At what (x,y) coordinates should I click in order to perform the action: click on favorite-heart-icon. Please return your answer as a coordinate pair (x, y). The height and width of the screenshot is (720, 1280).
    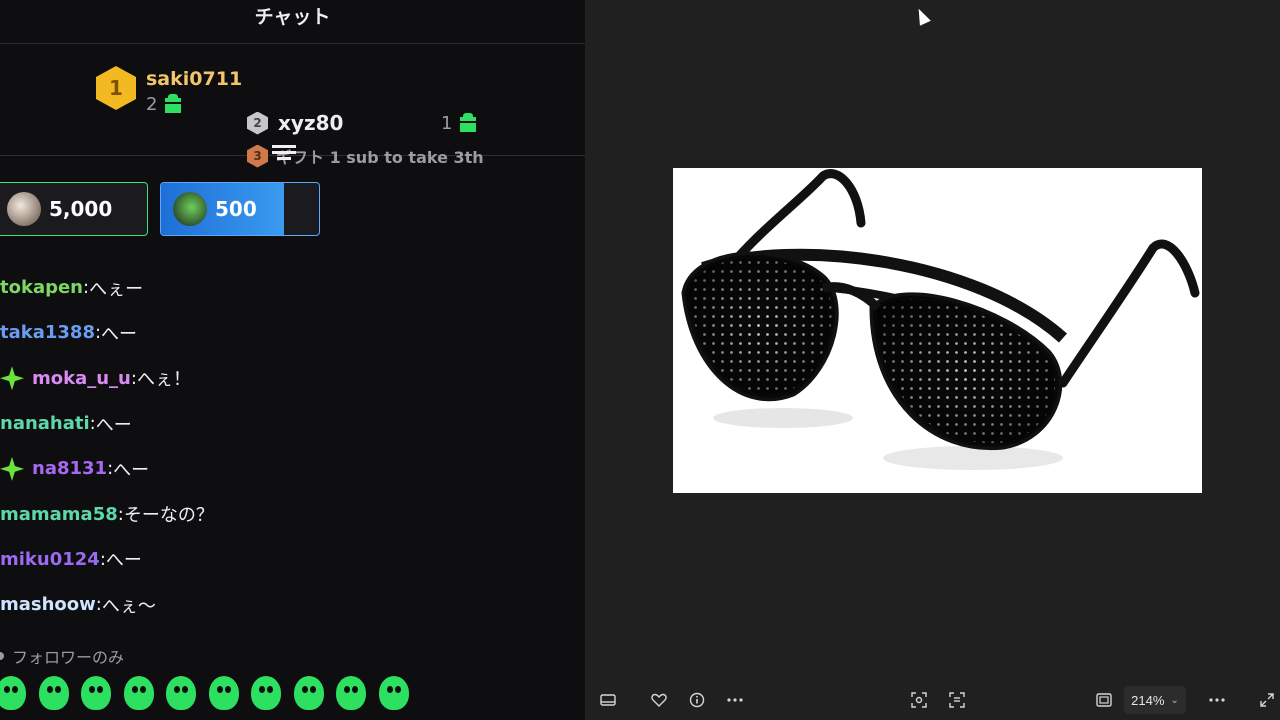
    Looking at the image, I should click on (659, 700).